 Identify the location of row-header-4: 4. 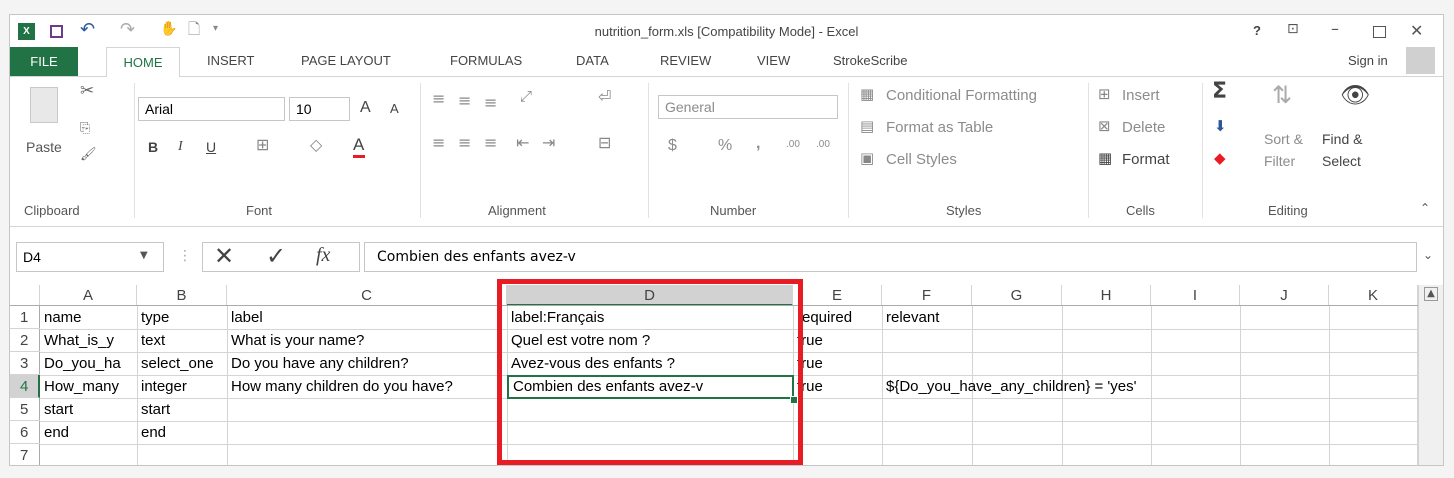
(25, 386).